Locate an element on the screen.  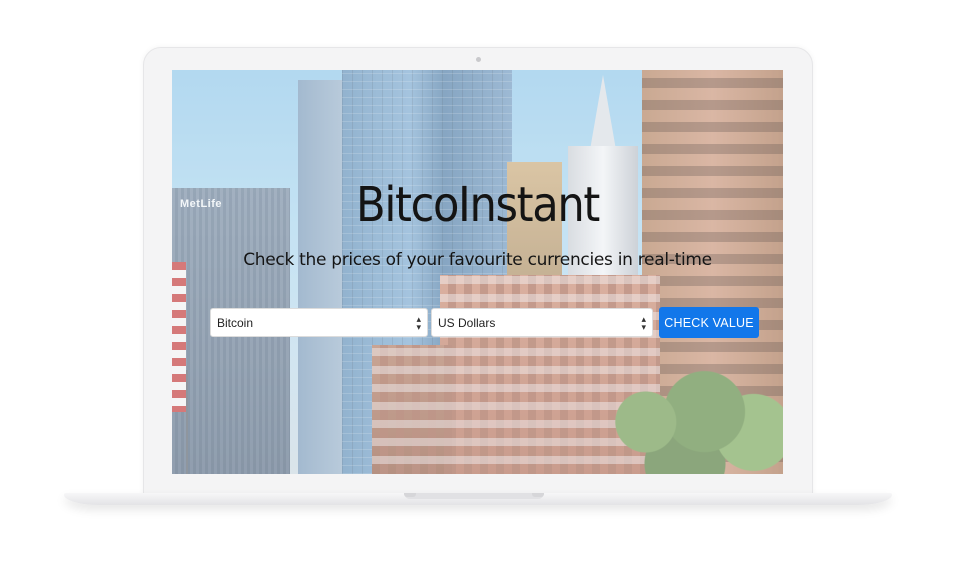
crypto-select: Bitcoin ▴ ▾ is located at coordinates (319, 322).